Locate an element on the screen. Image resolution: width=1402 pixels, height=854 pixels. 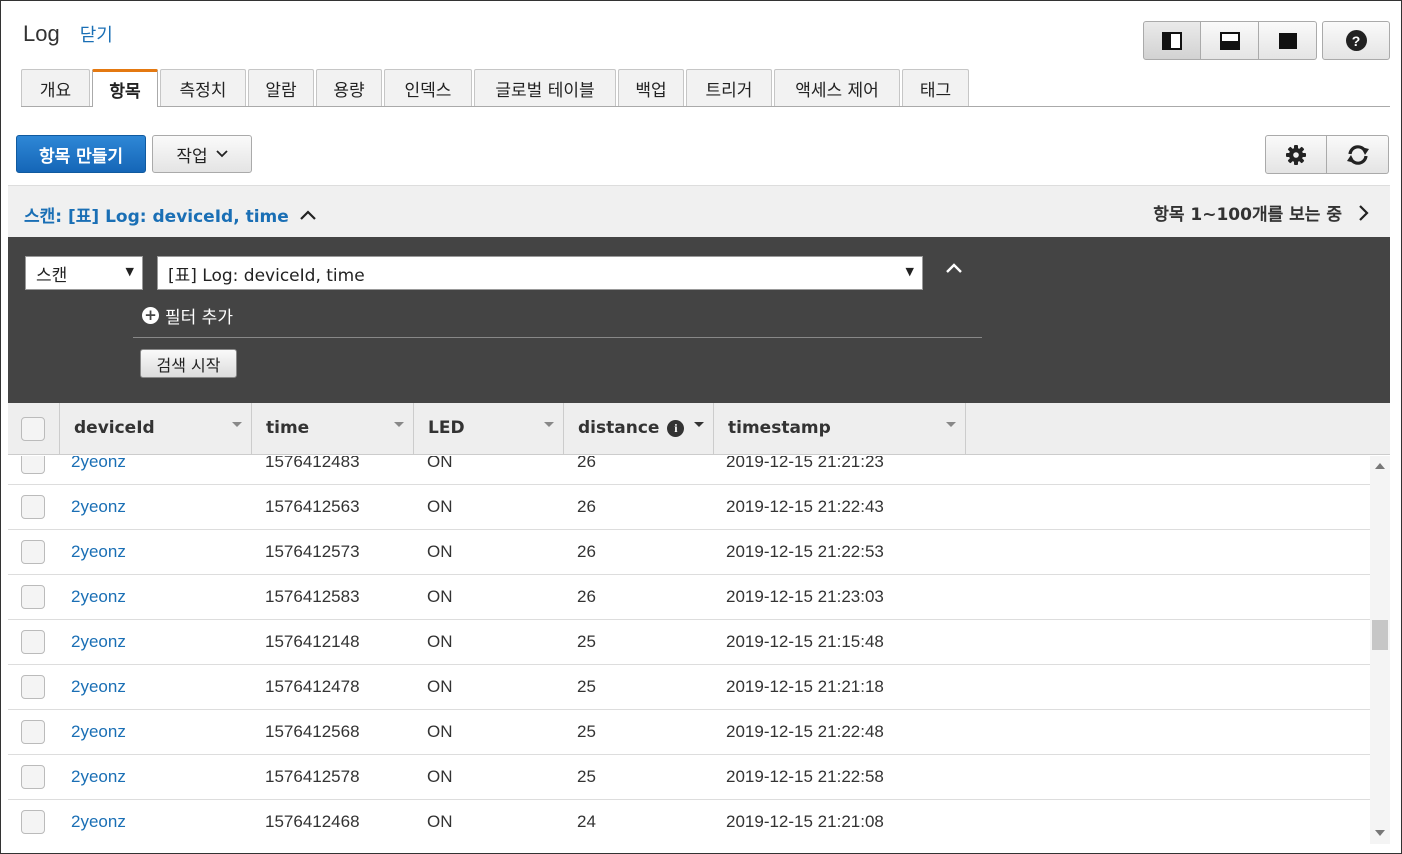
cell-timestamp: 2019-12-15 21:22:58 is located at coordinates (805, 776).